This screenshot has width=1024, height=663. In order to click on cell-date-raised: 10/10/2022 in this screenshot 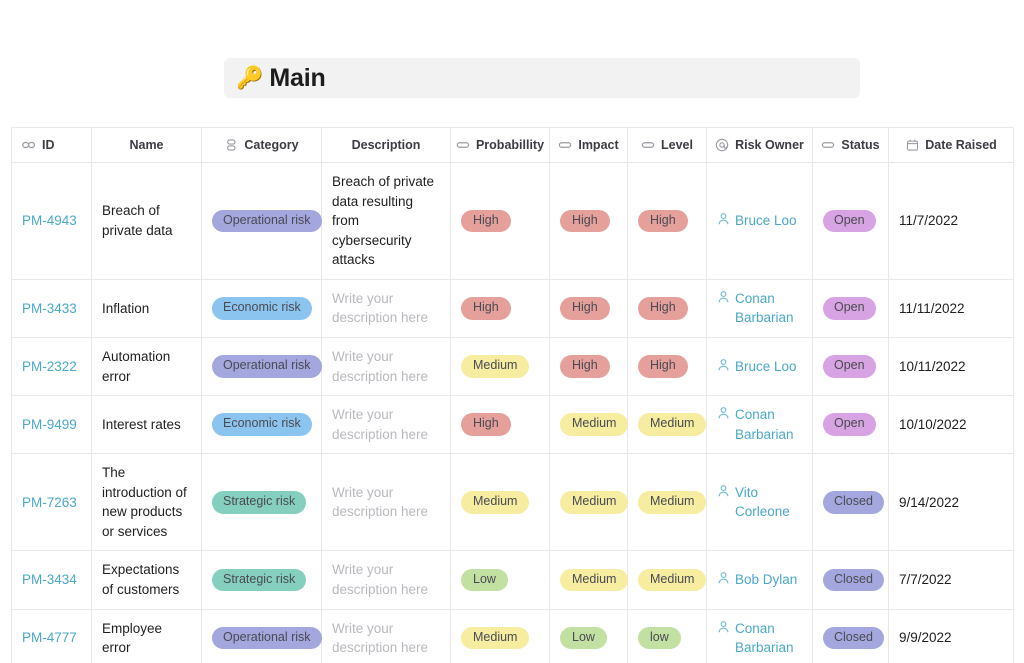, I will do `click(951, 425)`.